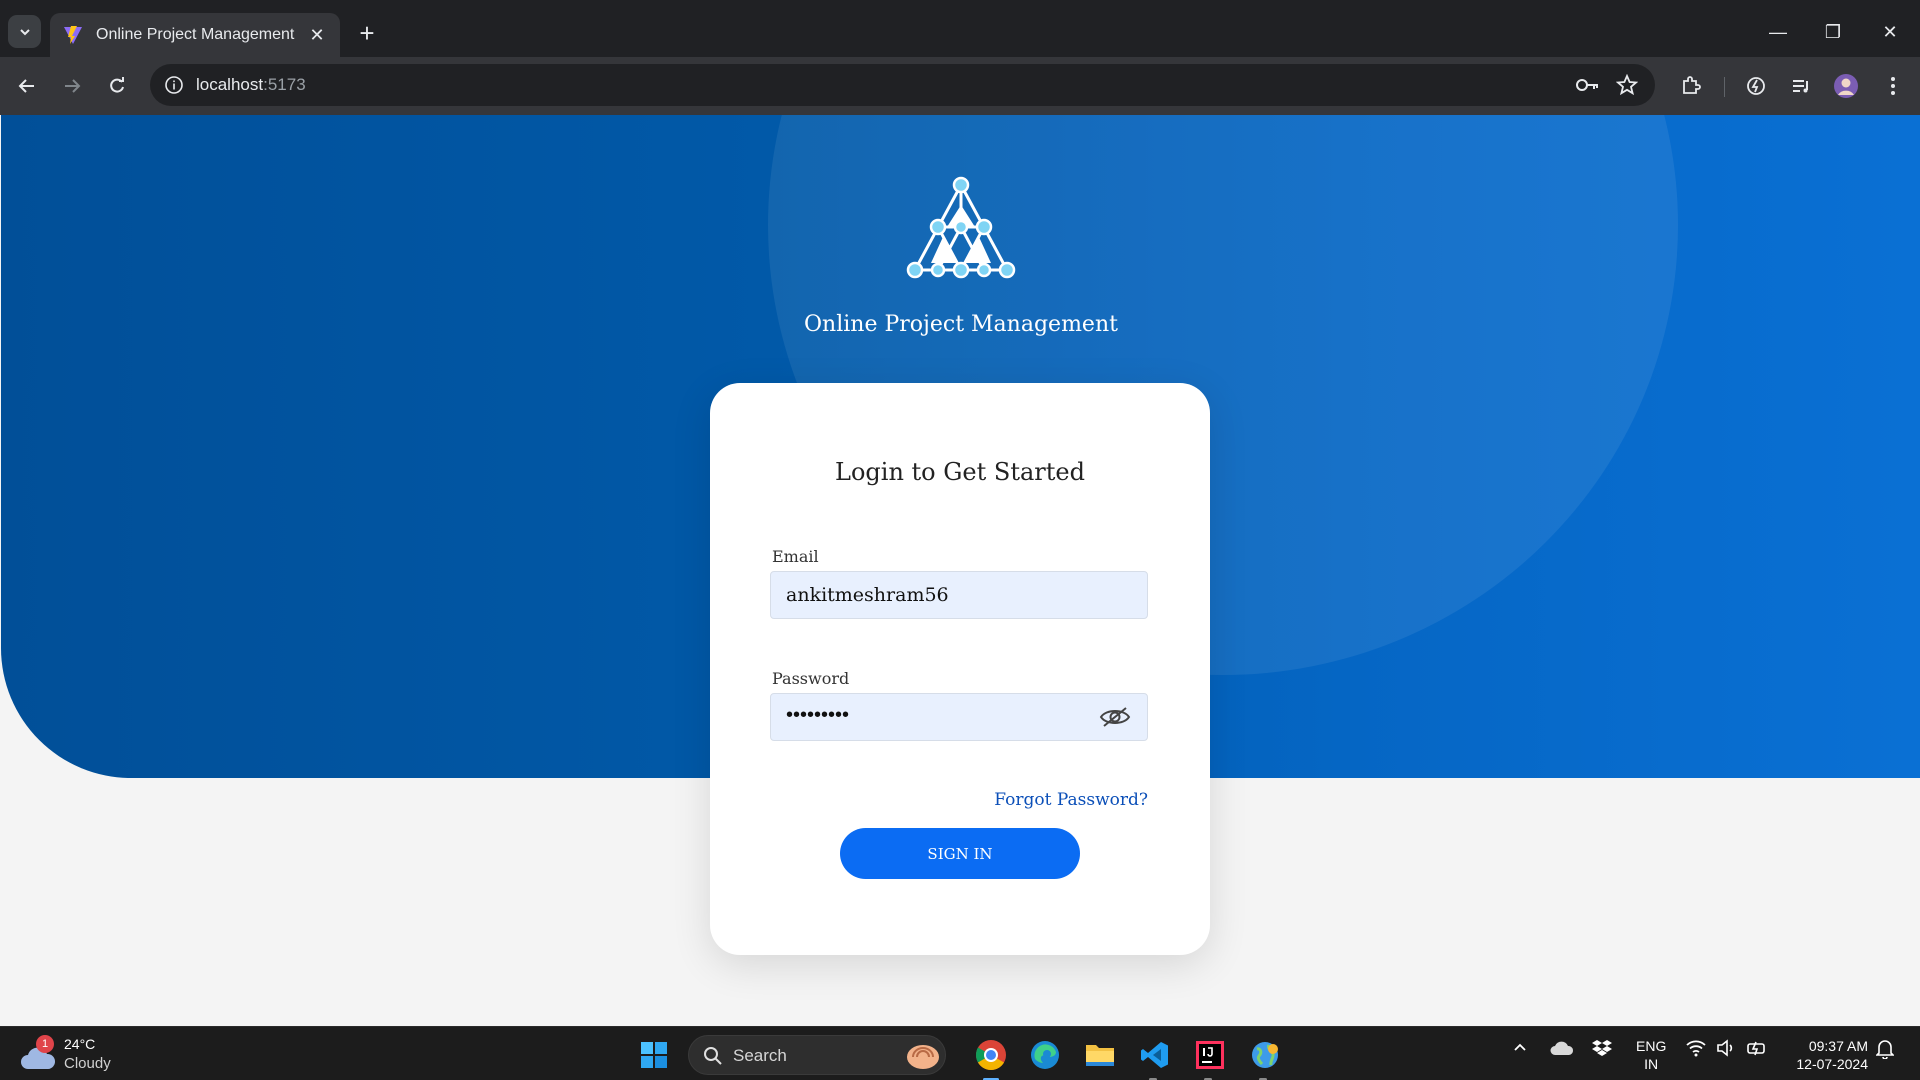  I want to click on bookmark-star-icon, so click(1627, 85).